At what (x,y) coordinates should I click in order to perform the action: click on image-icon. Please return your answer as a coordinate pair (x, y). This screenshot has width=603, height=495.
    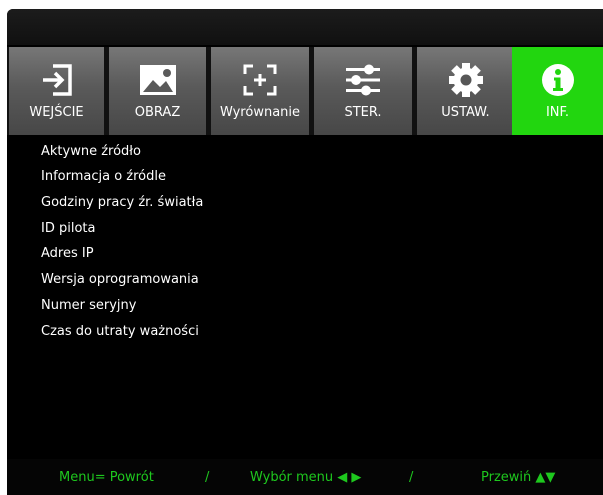
    Looking at the image, I should click on (157, 80).